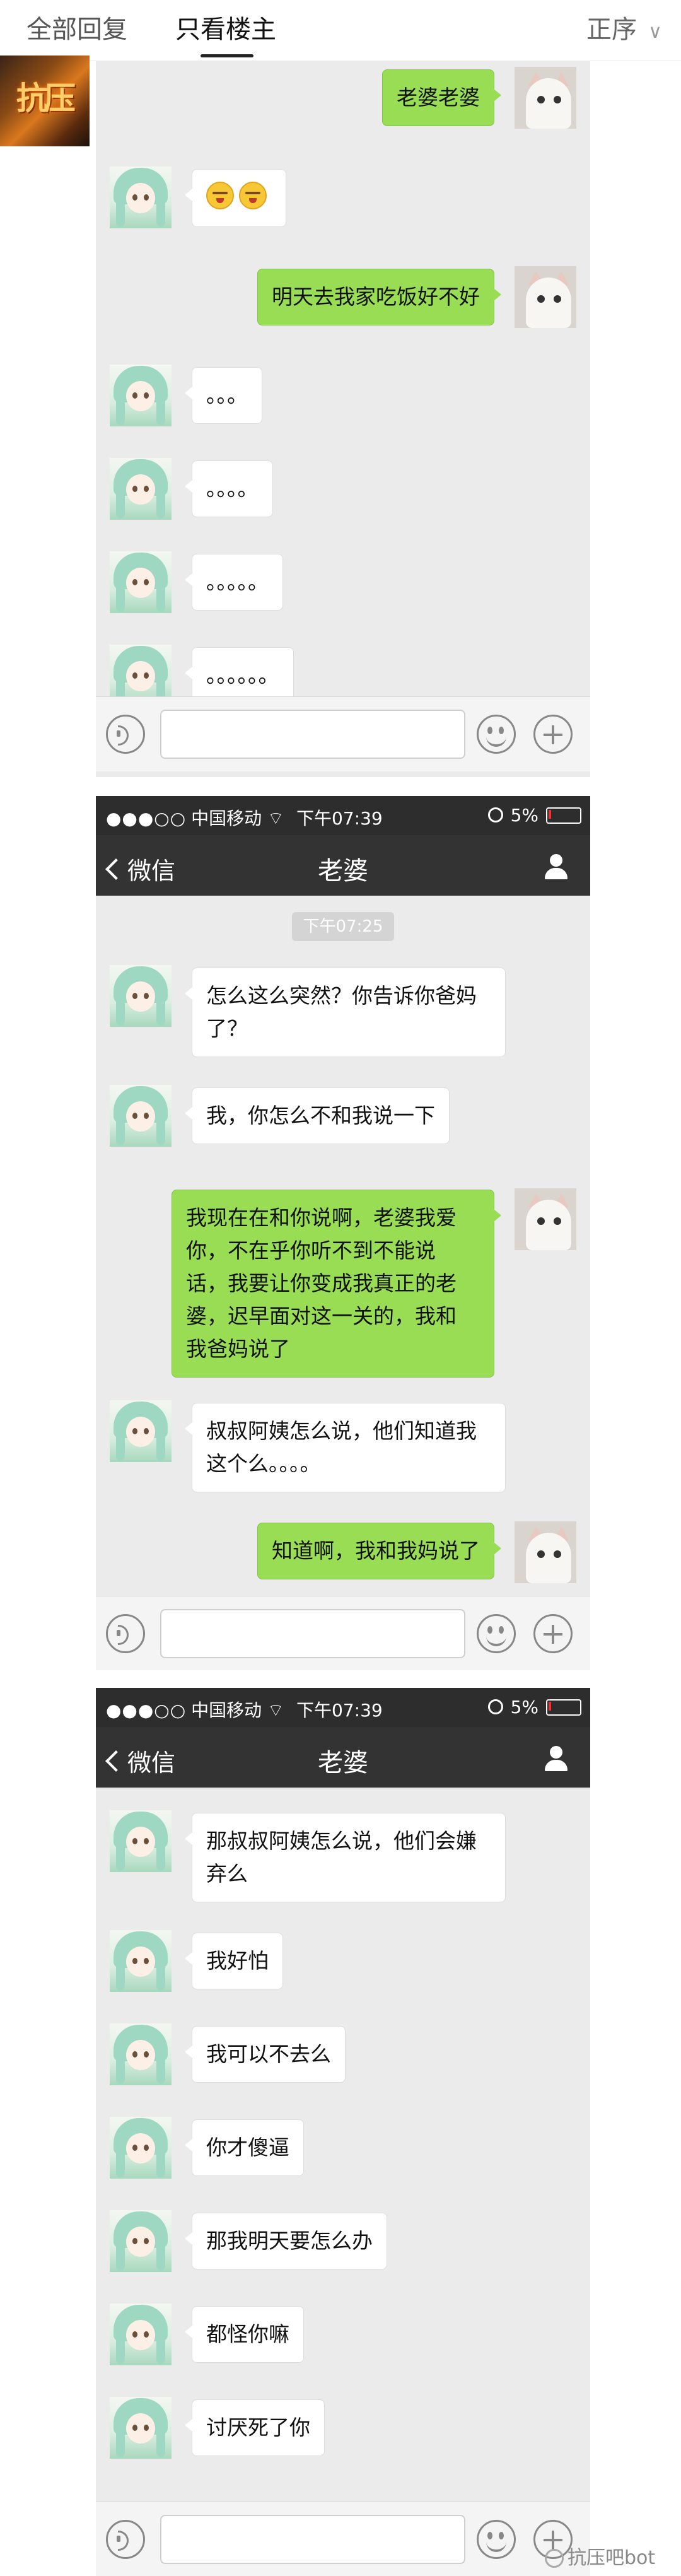 This screenshot has width=681, height=2576. Describe the element at coordinates (311, 1250) in the screenshot. I see `message-line: 你，不在乎你听不到不能说` at that location.